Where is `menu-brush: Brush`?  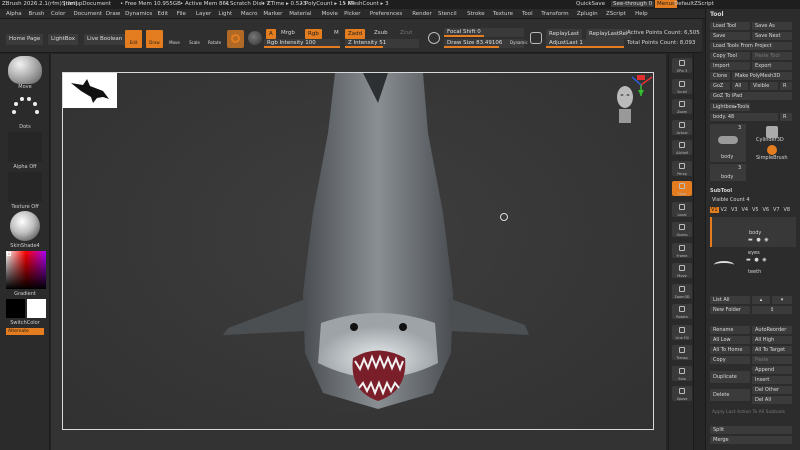
menu-brush: Brush is located at coordinates (37, 14).